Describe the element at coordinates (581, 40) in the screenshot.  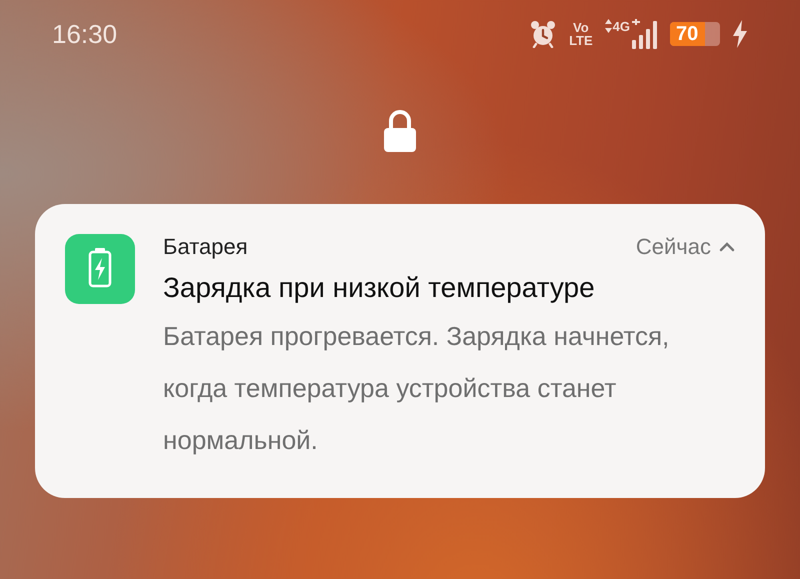
I see `volte-label: LTE` at that location.